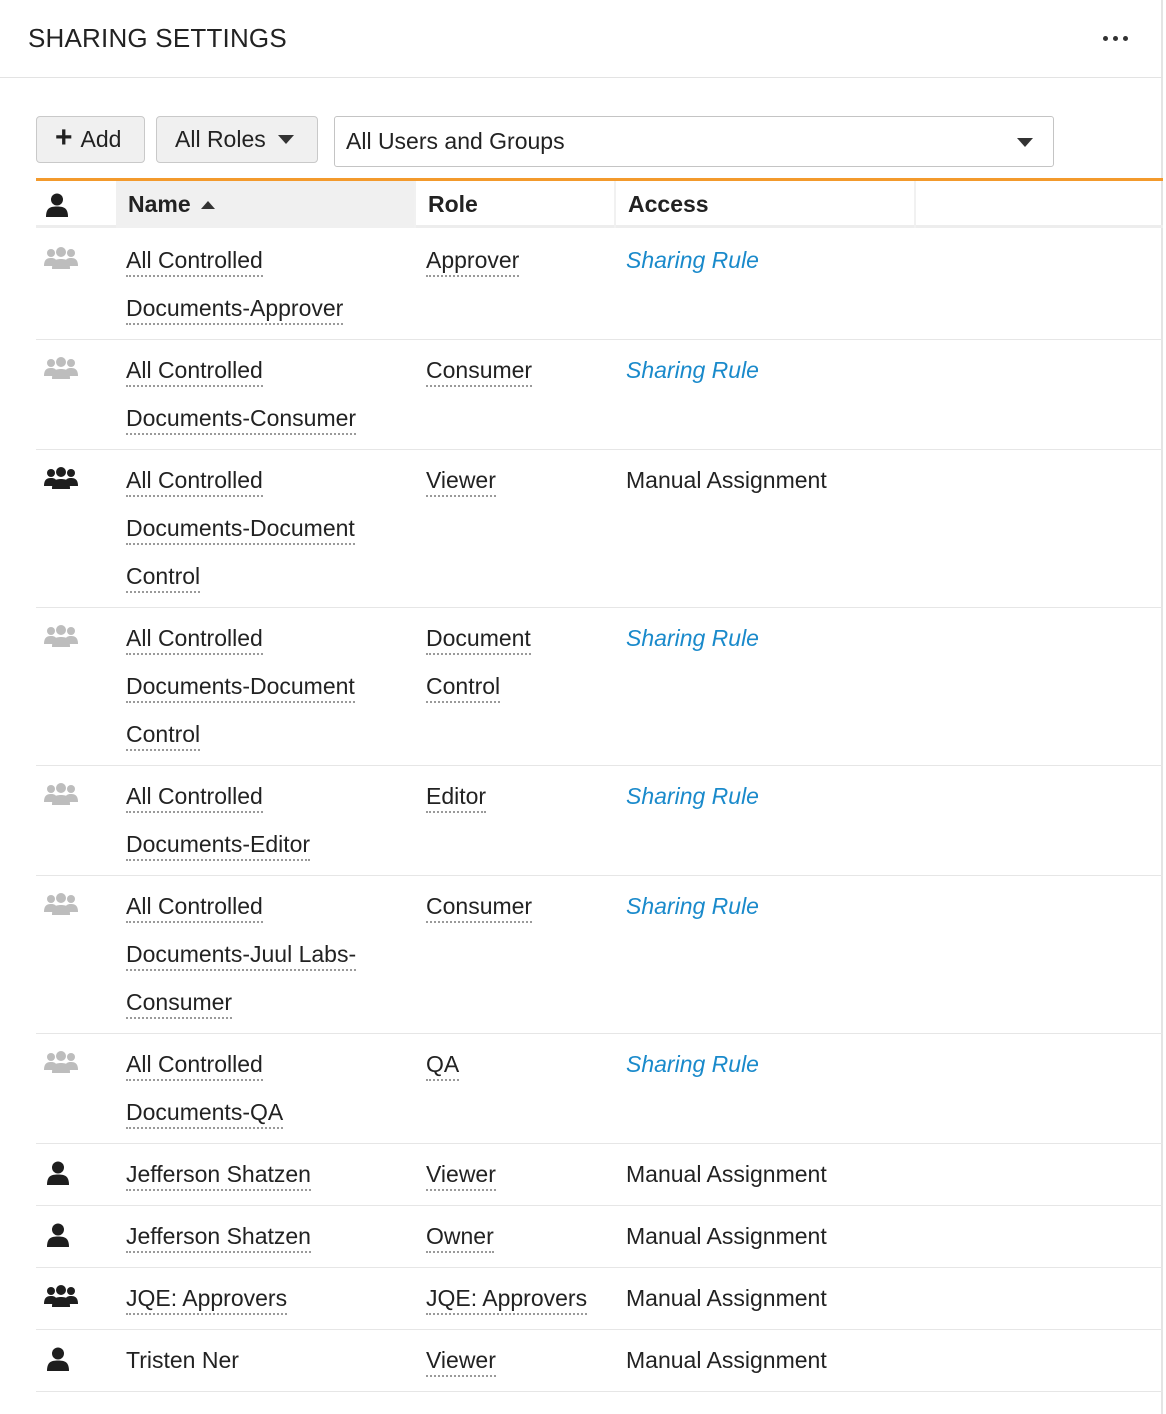  I want to click on role-link: JQE: Approvers, so click(507, 1300).